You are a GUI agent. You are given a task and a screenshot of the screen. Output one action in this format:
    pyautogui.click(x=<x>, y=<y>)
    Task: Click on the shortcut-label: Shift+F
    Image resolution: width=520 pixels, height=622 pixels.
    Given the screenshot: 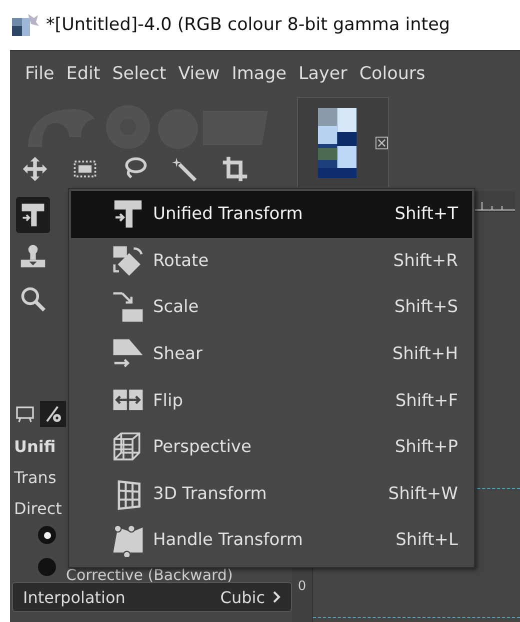 What is the action you would take?
    pyautogui.click(x=426, y=400)
    